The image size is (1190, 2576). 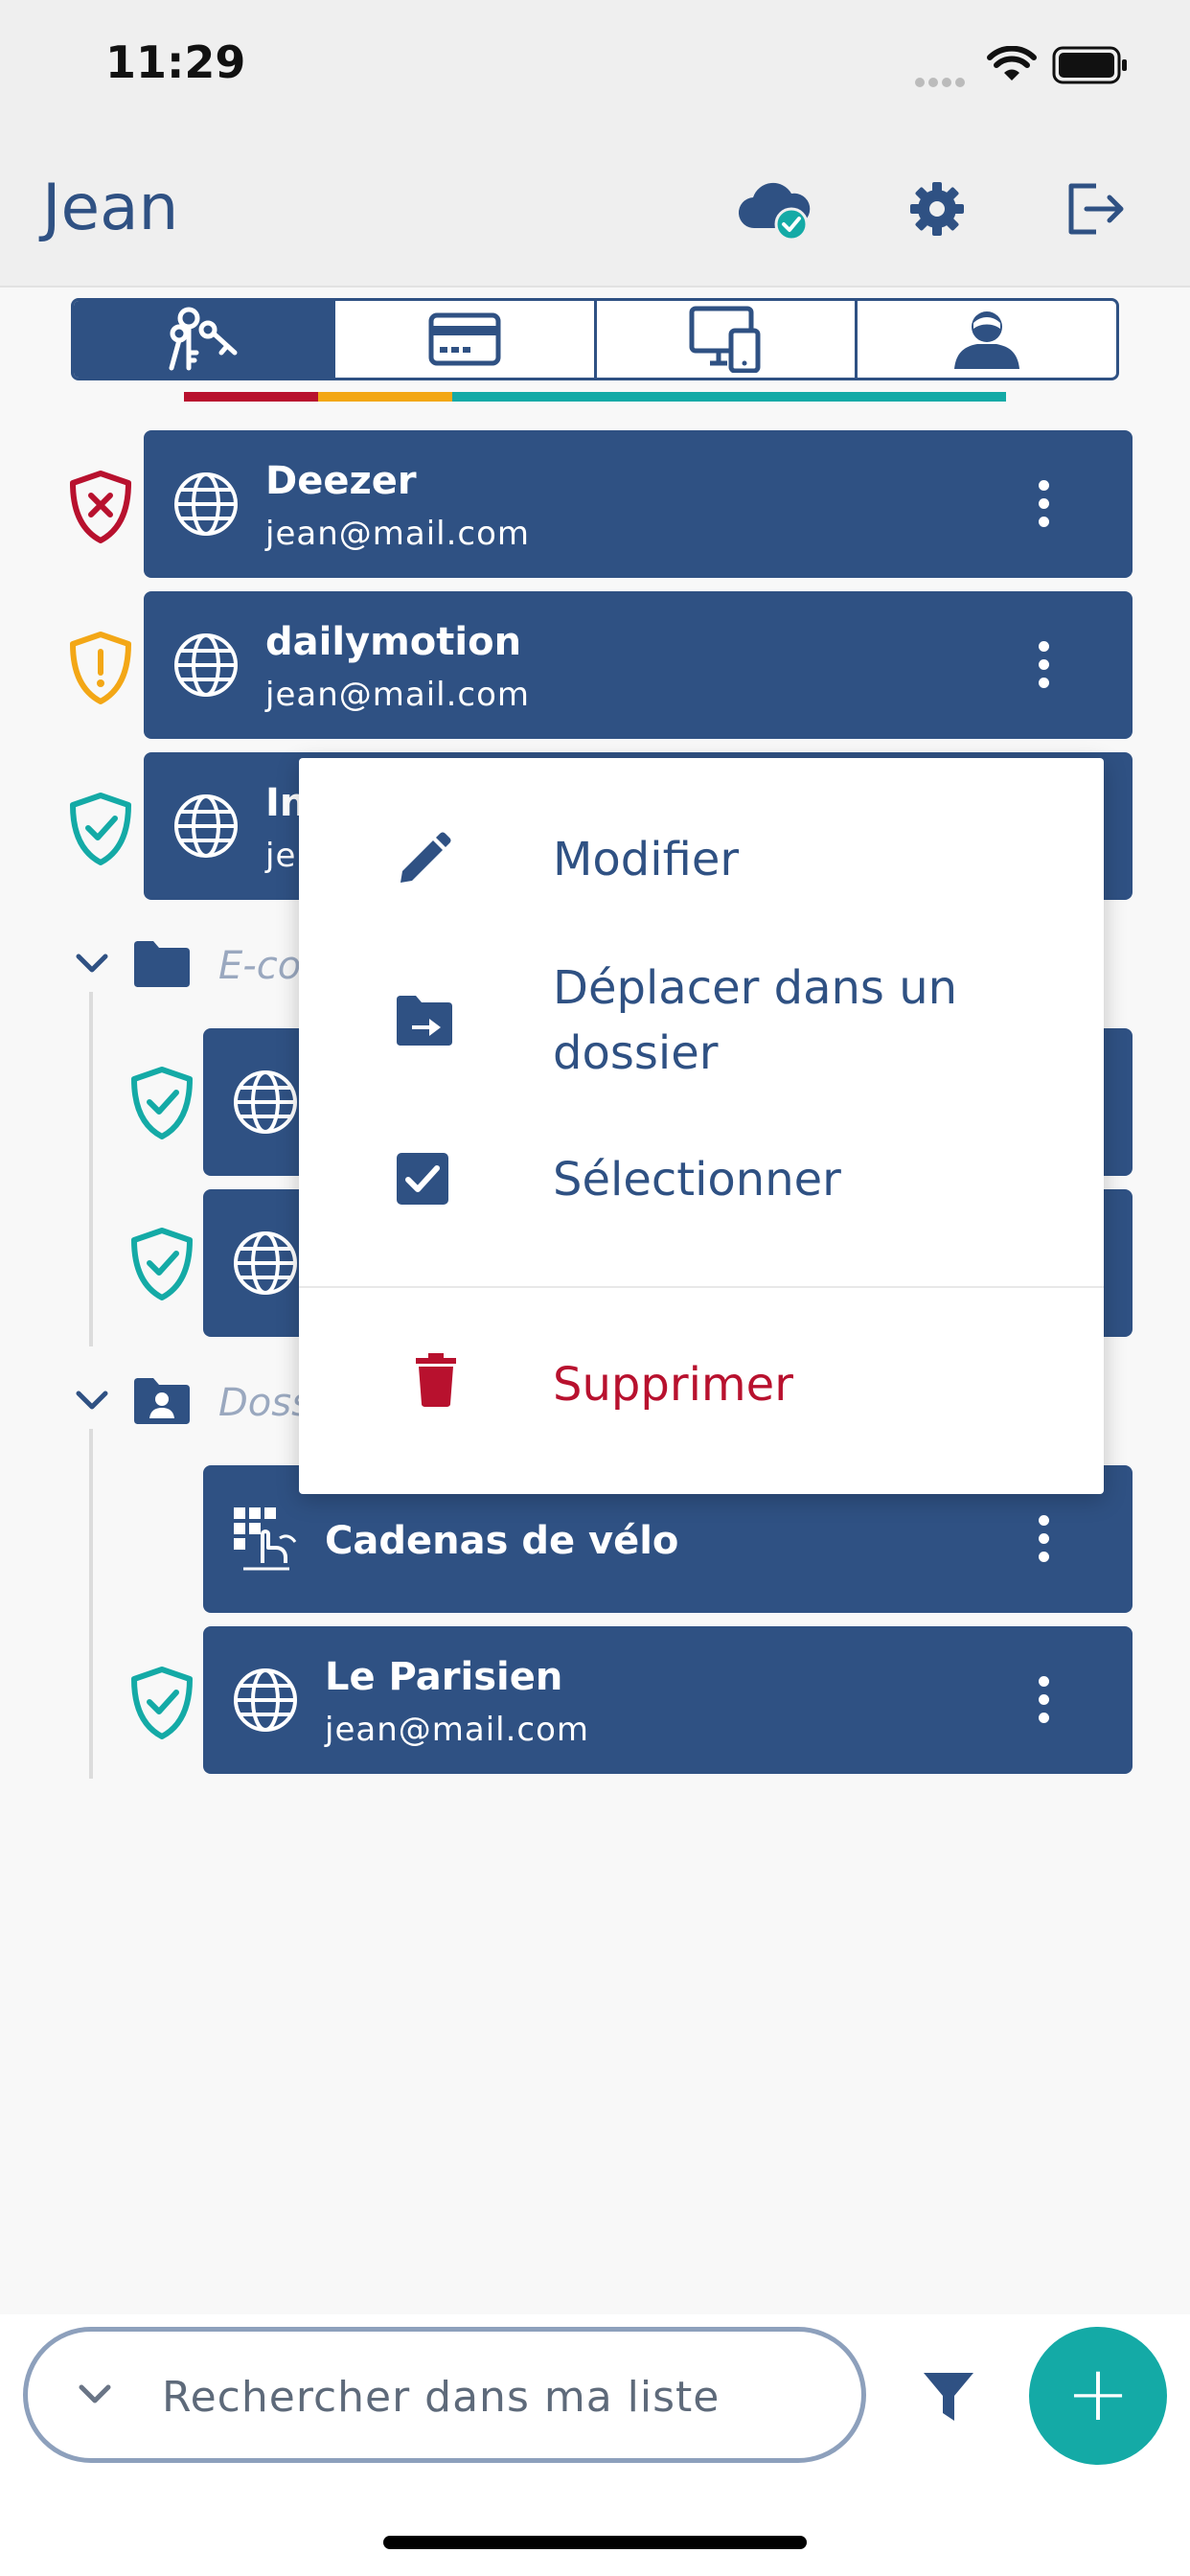 I want to click on menu-item-move: Déplacer dans un dossier, so click(x=701, y=1023).